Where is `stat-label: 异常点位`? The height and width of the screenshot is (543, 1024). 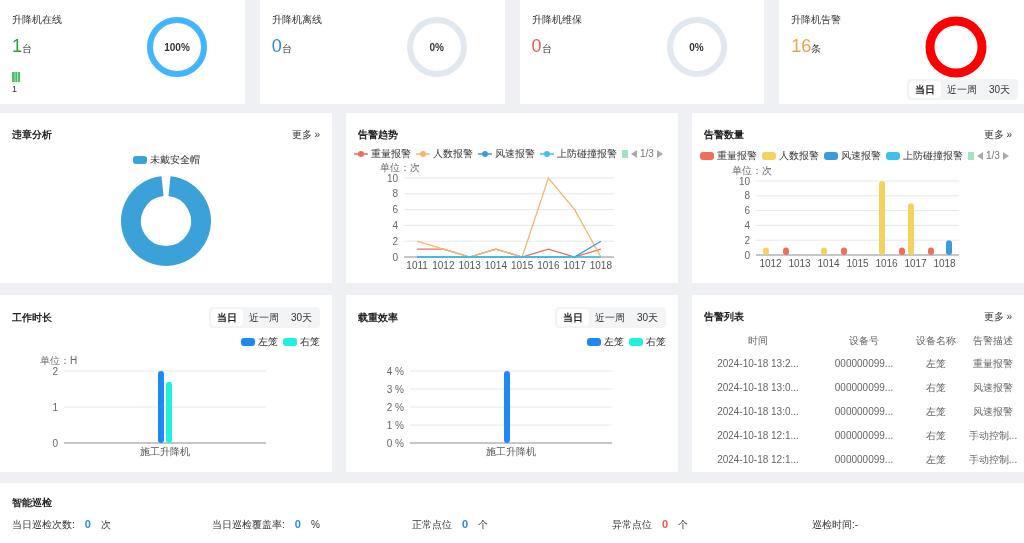
stat-label: 异常点位 is located at coordinates (632, 524).